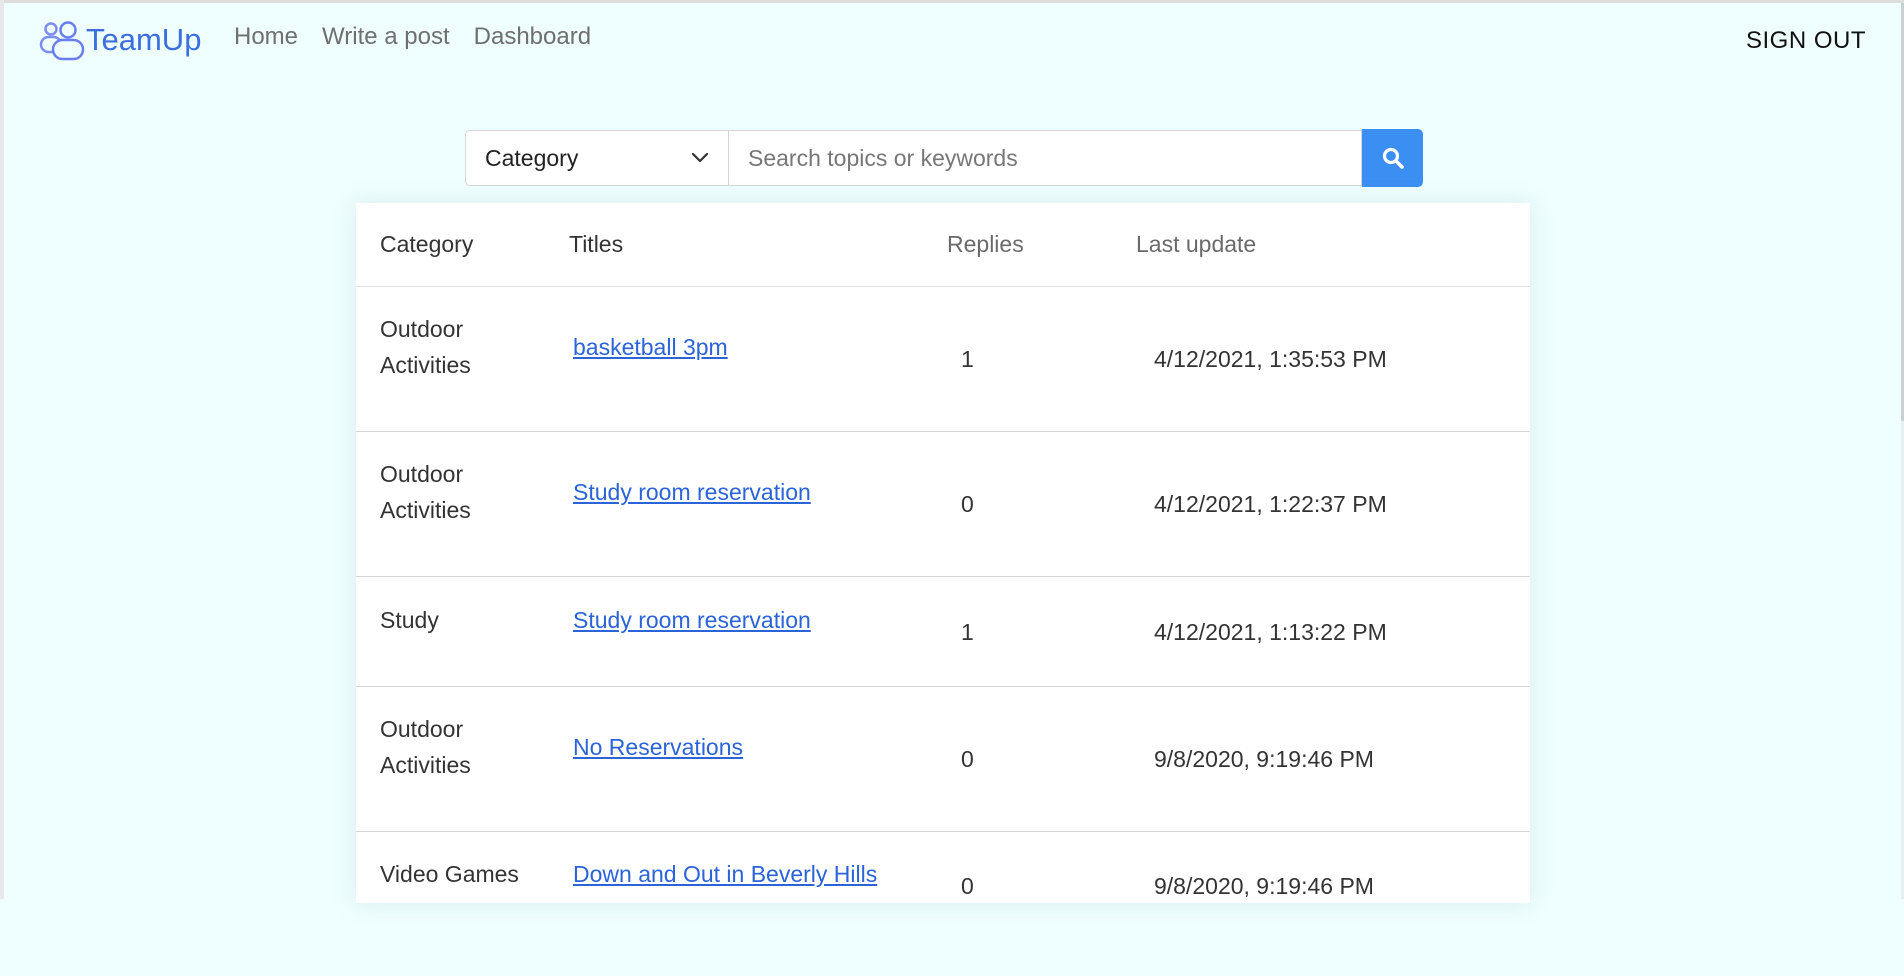 This screenshot has height=976, width=1904. I want to click on nav-write-post: Write a post, so click(386, 37).